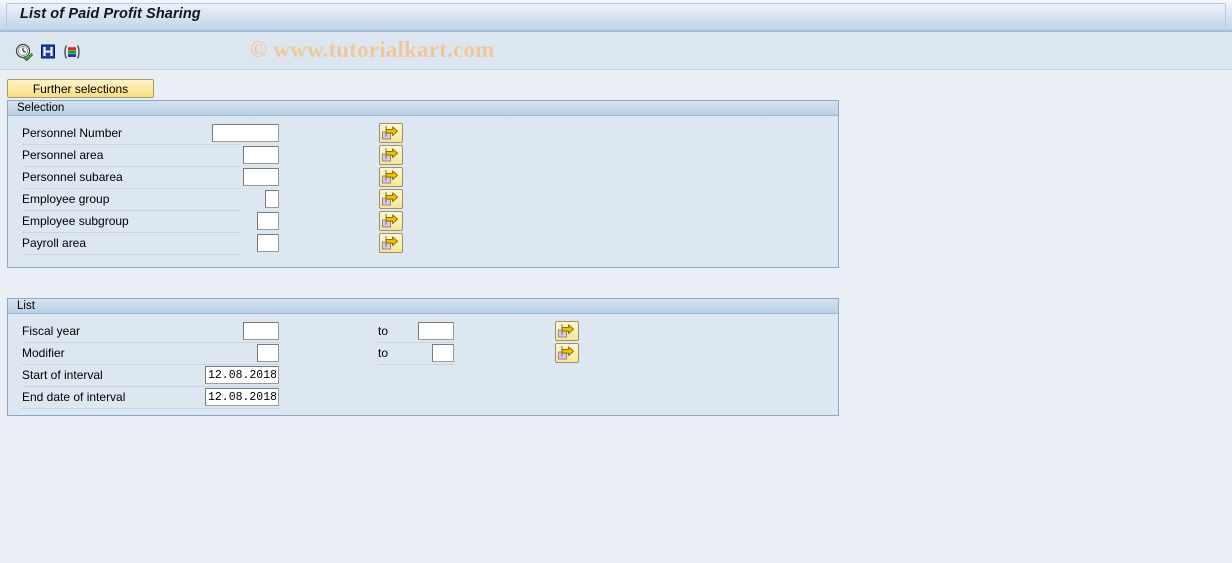 The height and width of the screenshot is (563, 1232). Describe the element at coordinates (66, 199) in the screenshot. I see `field-label: Employee group` at that location.